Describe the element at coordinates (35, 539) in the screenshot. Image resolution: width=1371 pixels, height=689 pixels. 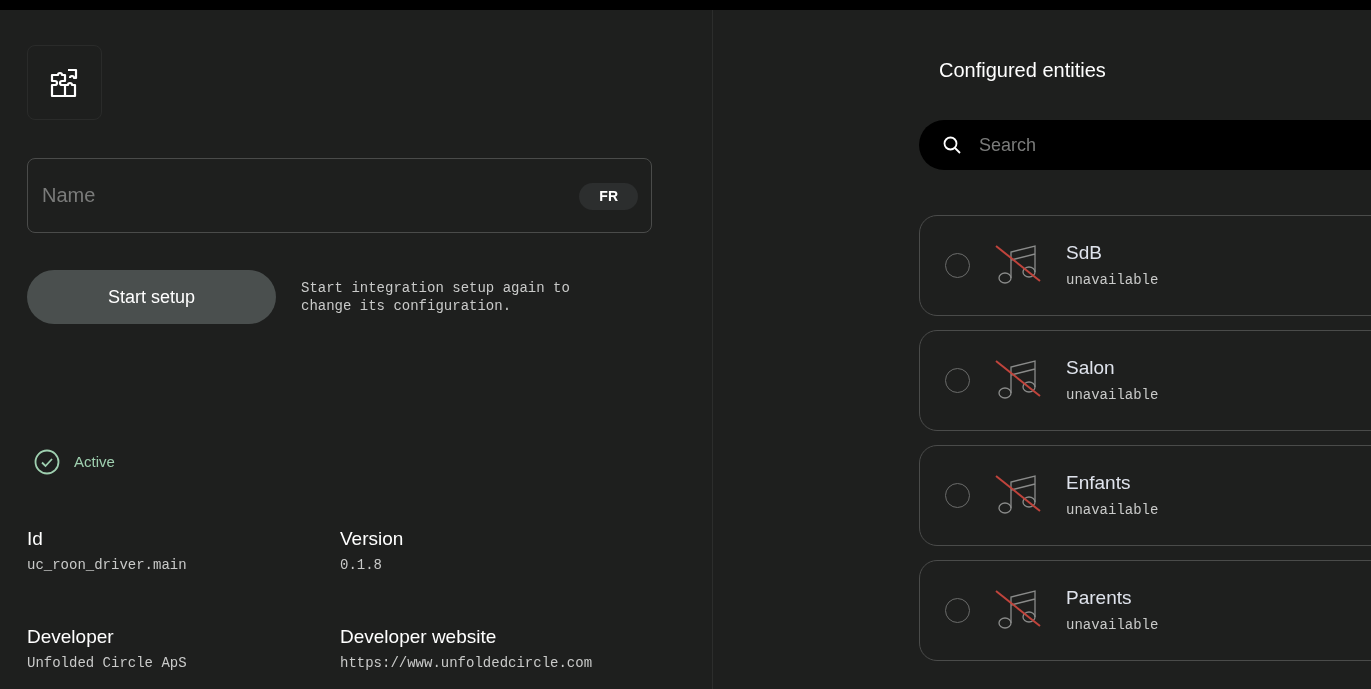
I see `detail-label: Id` at that location.